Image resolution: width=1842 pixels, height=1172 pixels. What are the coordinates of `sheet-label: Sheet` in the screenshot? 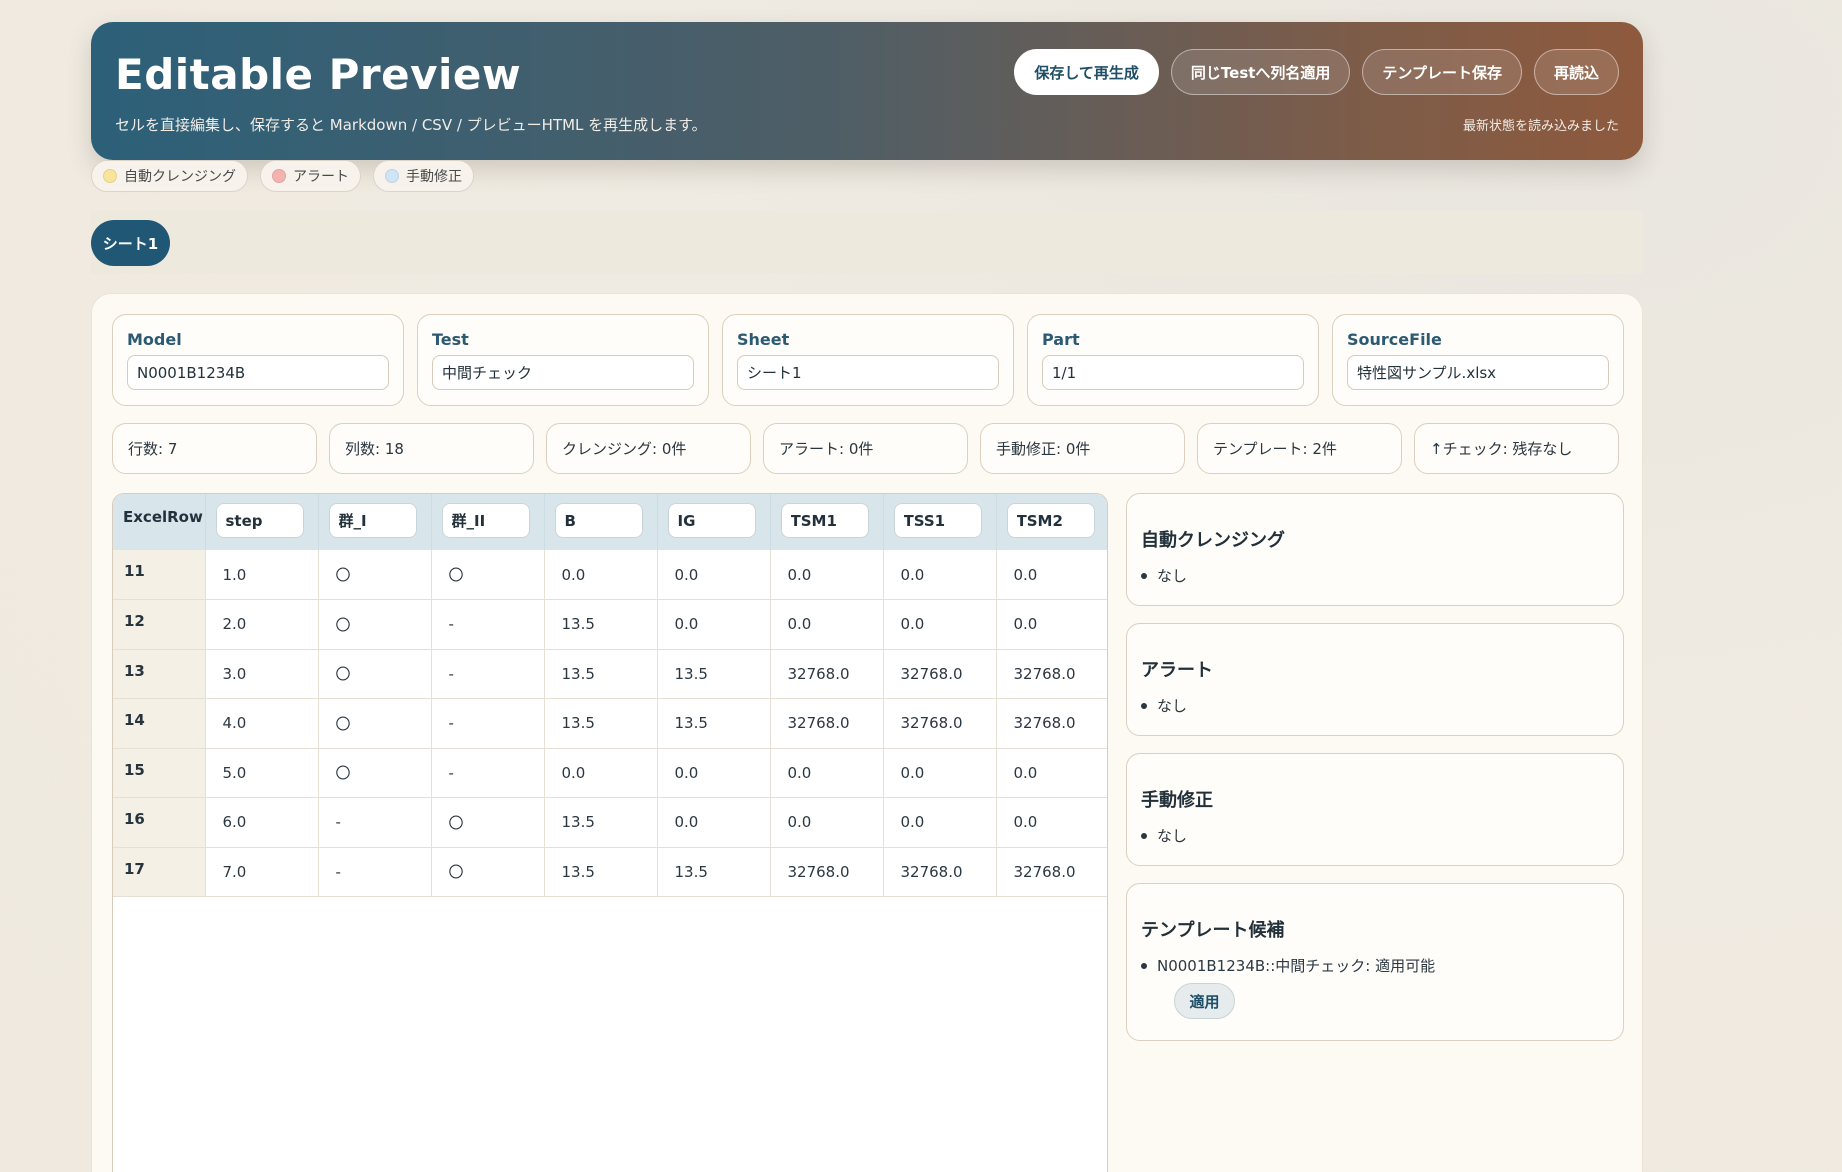 It's located at (763, 339).